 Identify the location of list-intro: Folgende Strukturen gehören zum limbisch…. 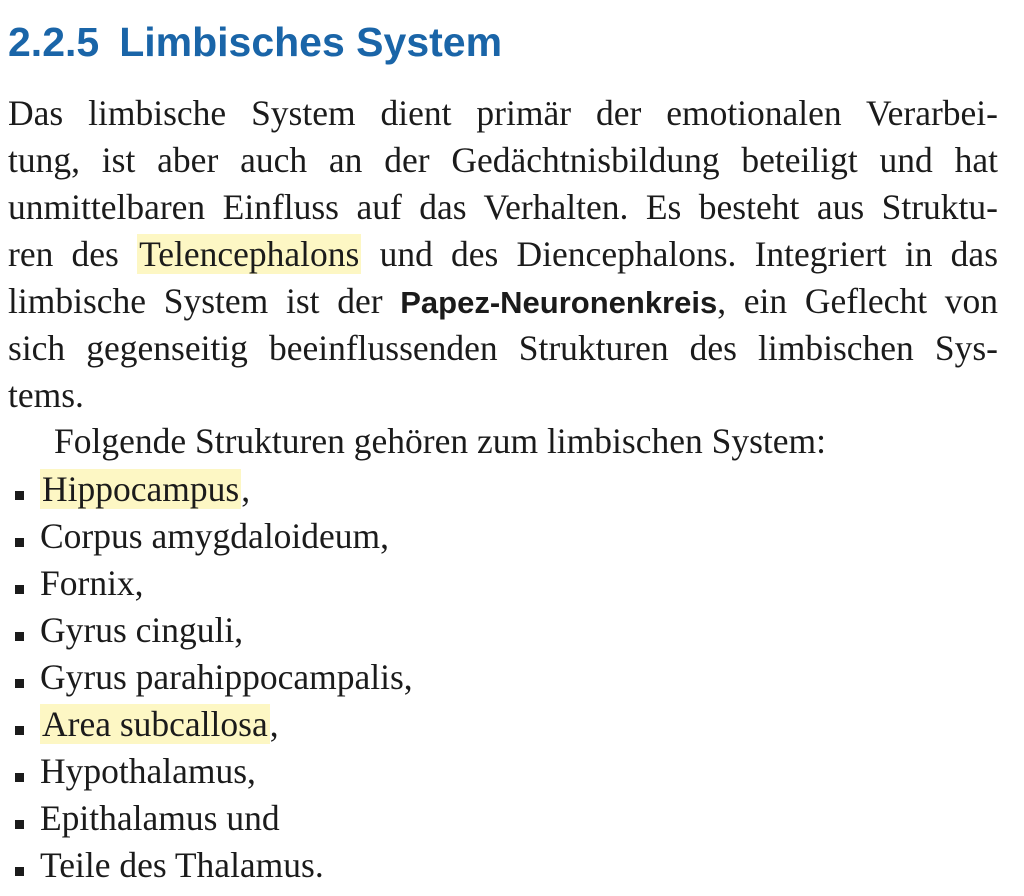
(440, 441).